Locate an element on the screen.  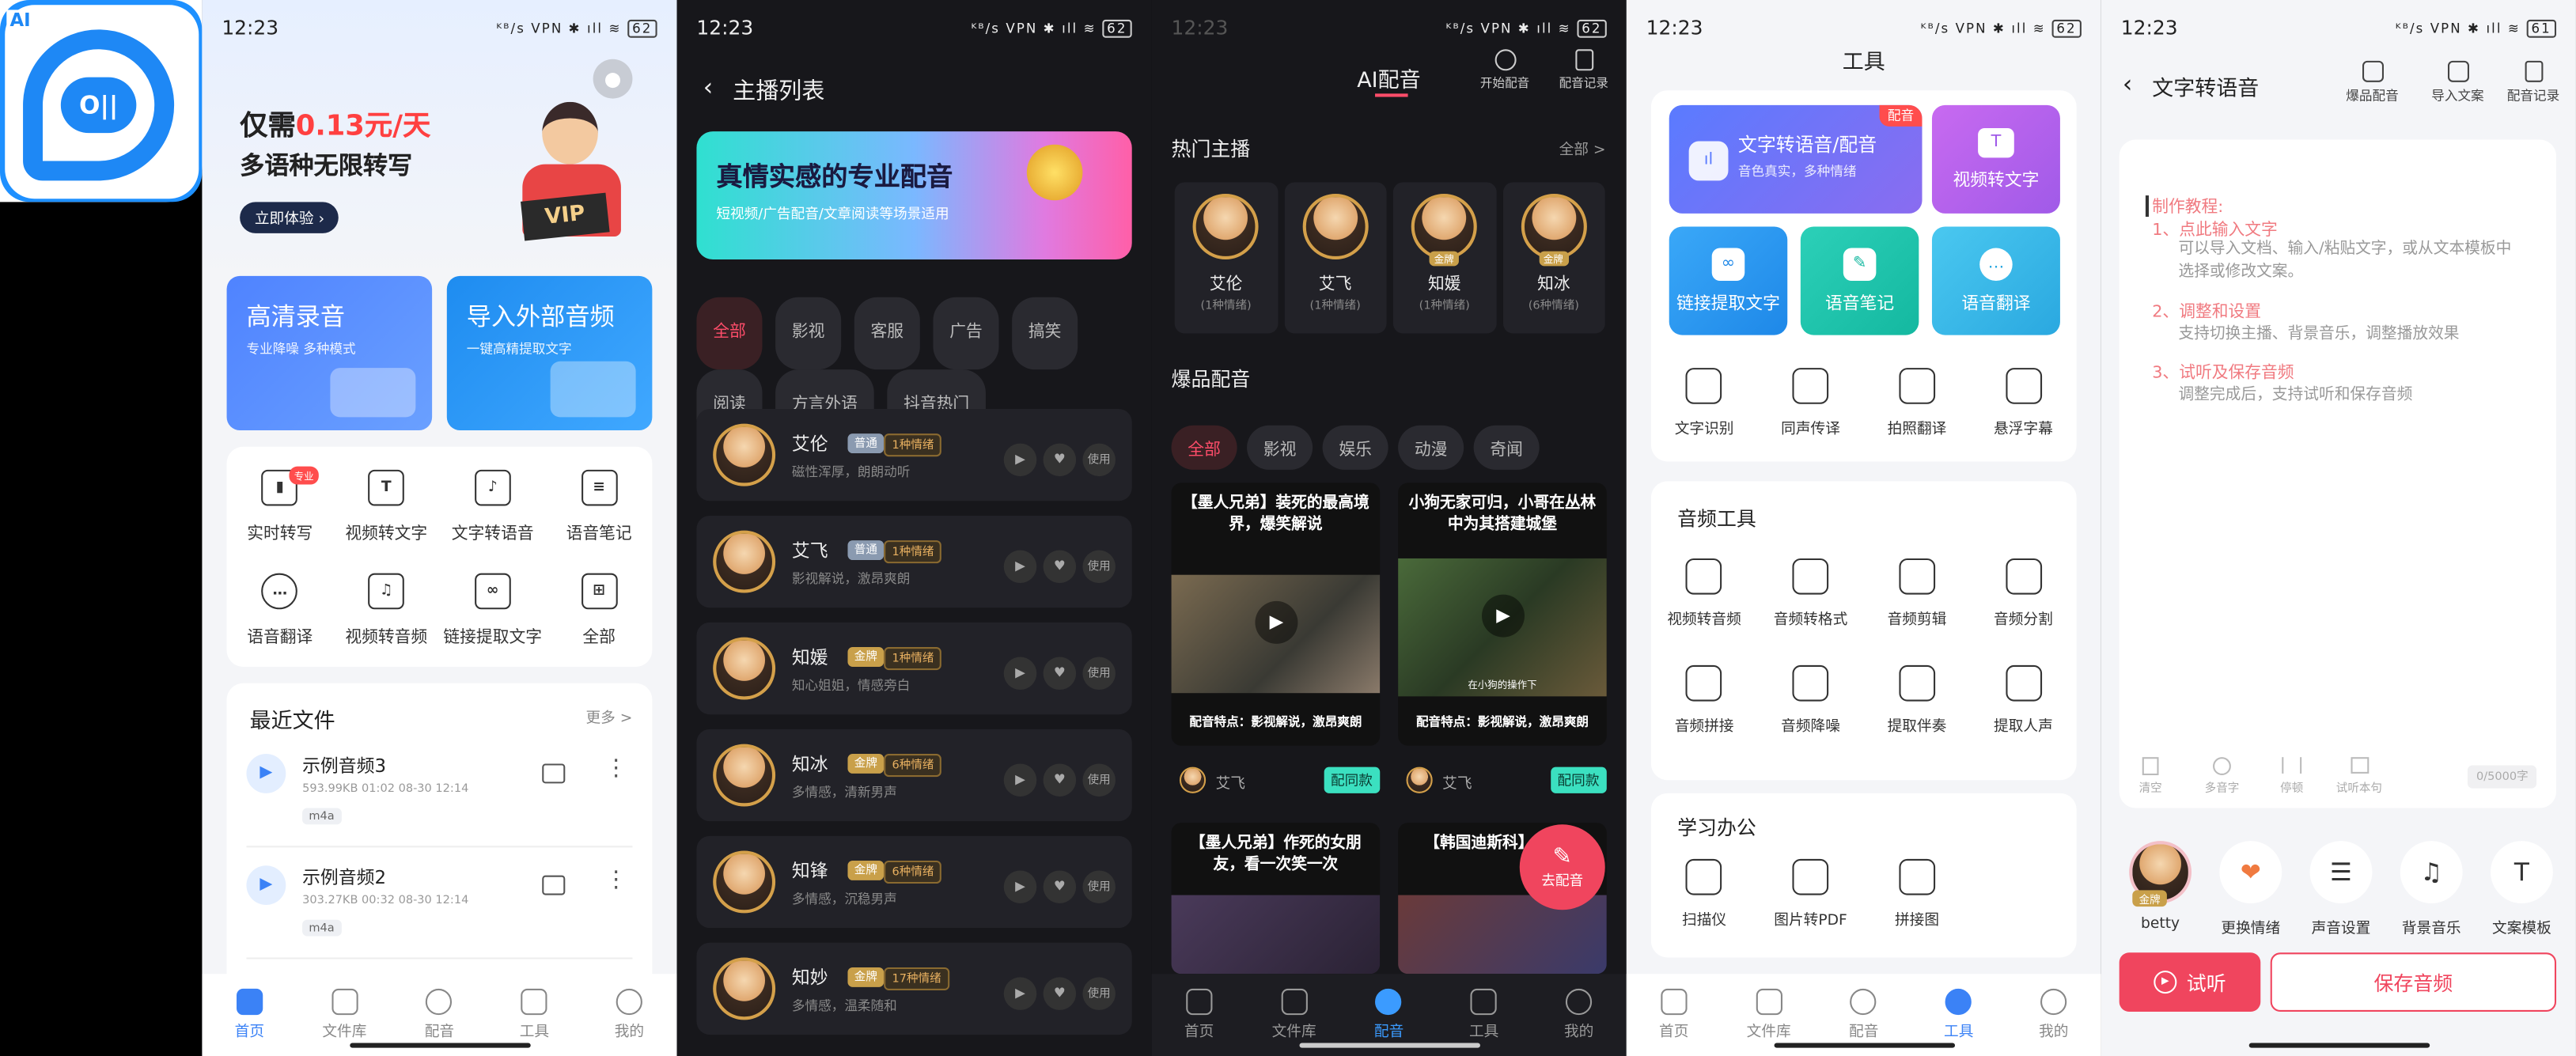
hot-anchor-card: 艾飞 (1种情绪) is located at coordinates (1335, 258).